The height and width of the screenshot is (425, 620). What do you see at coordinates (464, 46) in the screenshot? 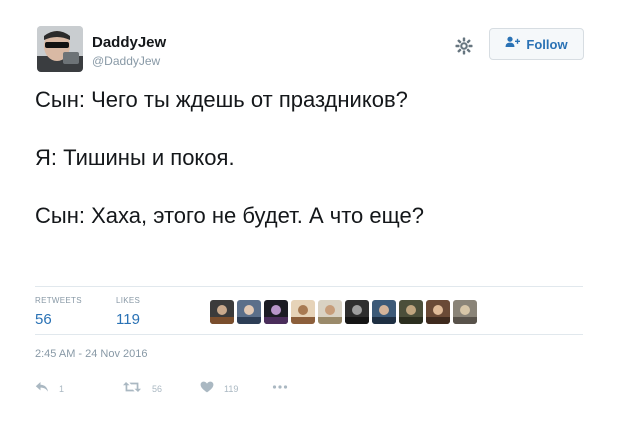
I see `gear-icon` at bounding box center [464, 46].